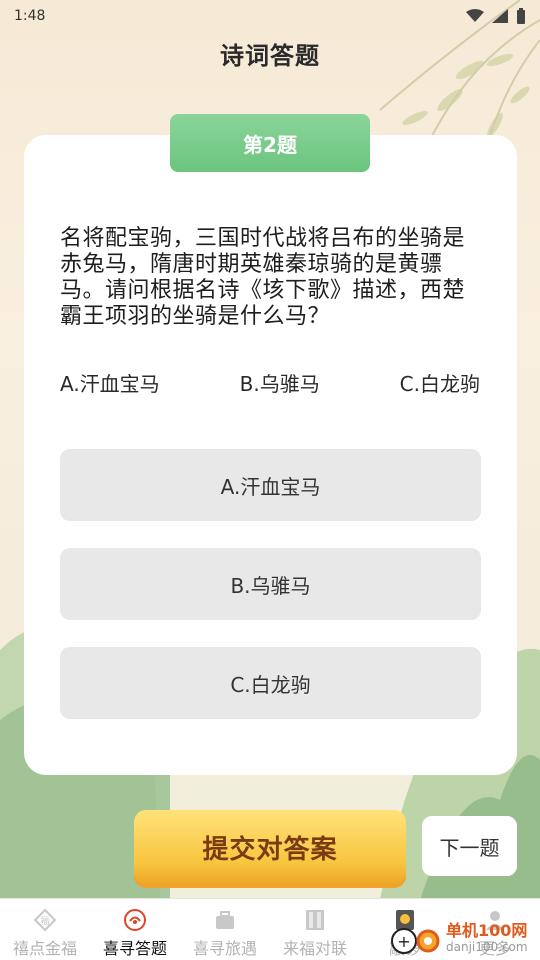 Image resolution: width=540 pixels, height=960 pixels. I want to click on tab-couplets: 来福对联, so click(315, 929).